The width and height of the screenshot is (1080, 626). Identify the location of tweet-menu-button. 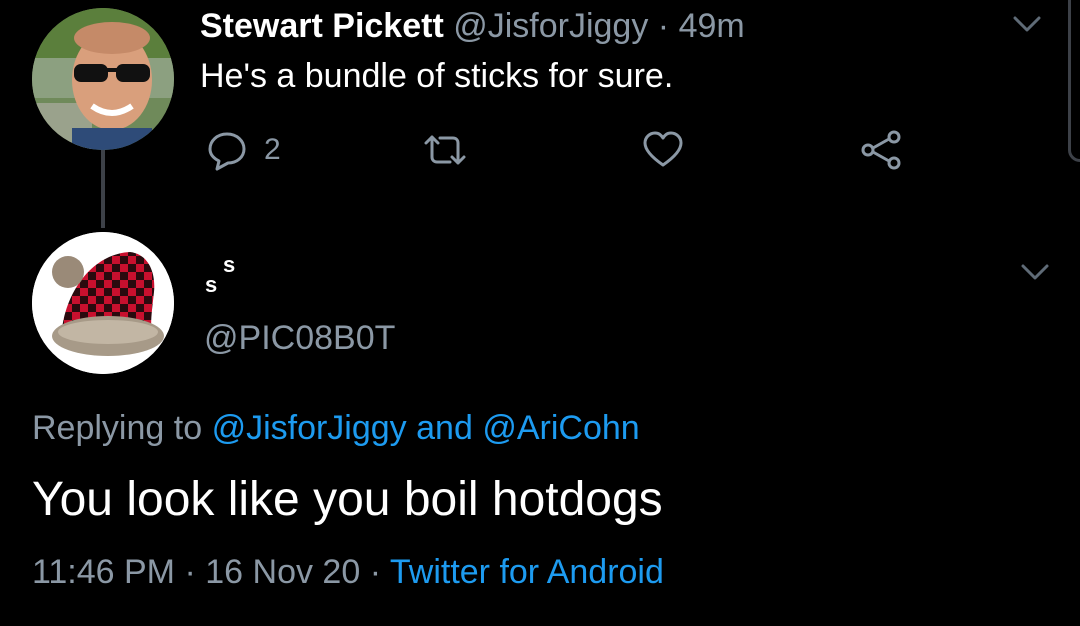
(1027, 23).